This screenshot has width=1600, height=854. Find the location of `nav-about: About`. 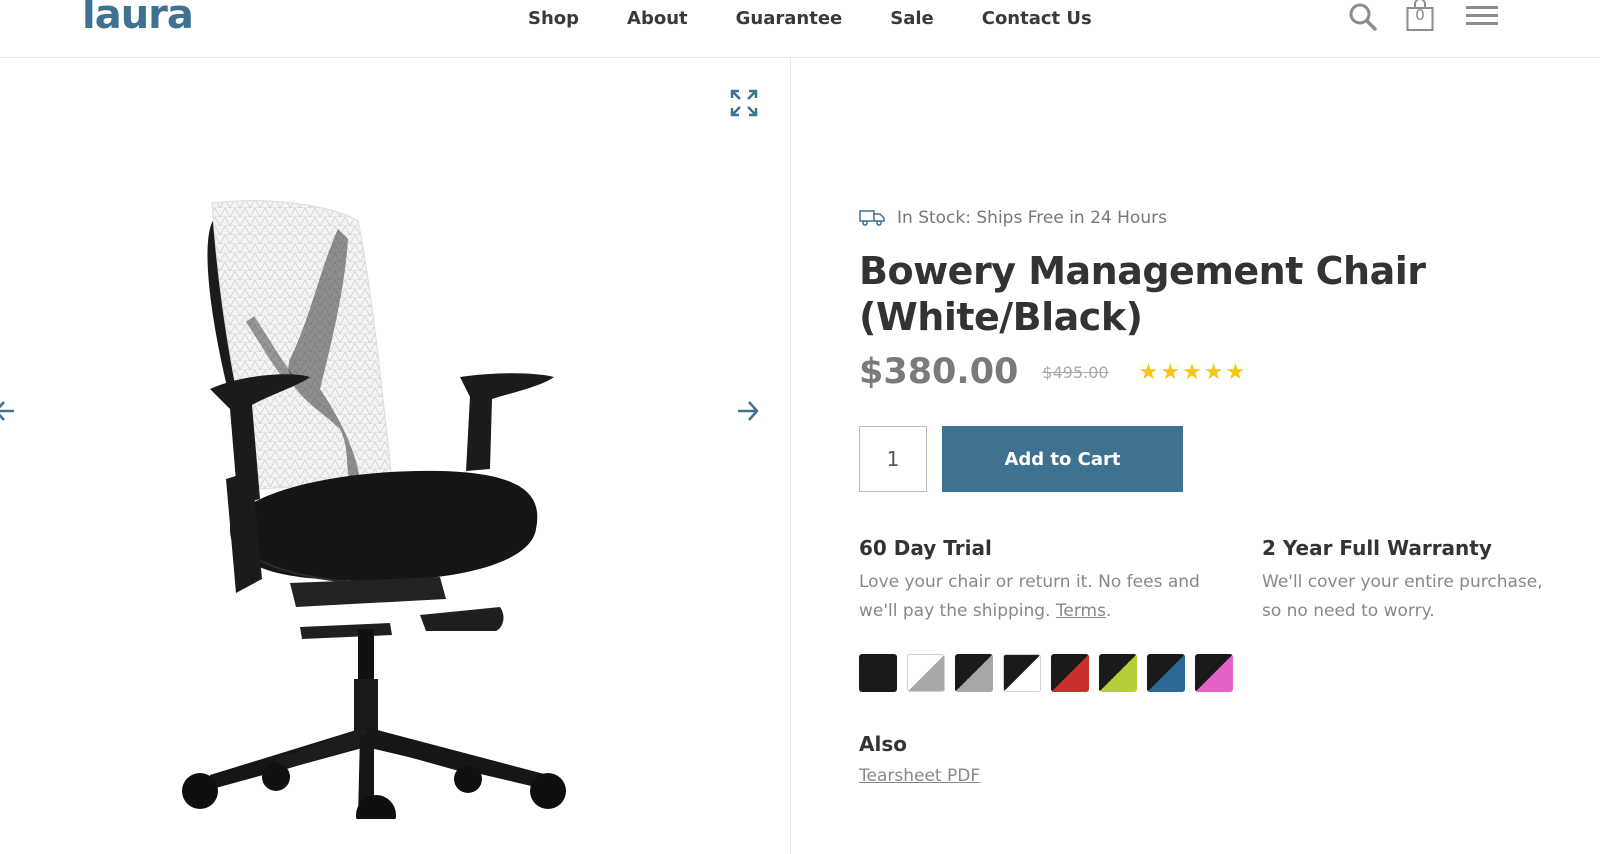

nav-about: About is located at coordinates (657, 18).